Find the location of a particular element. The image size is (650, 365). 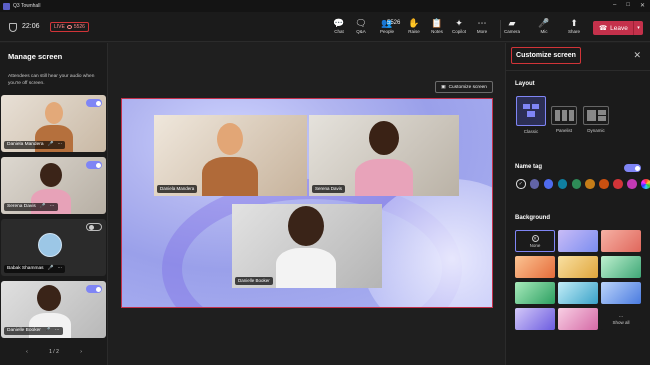

notes-button: 📋 Notes is located at coordinates (437, 26).